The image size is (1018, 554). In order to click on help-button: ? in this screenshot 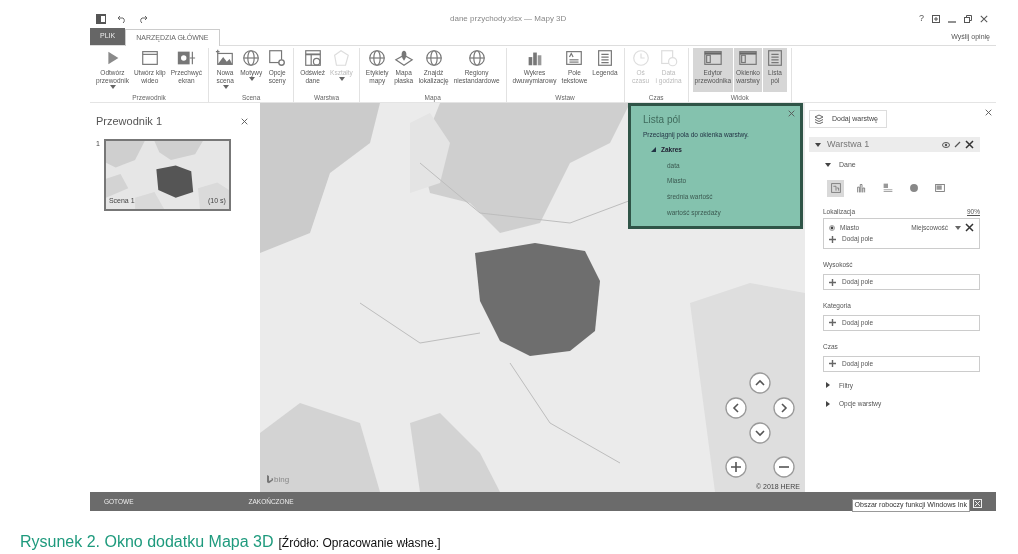, I will do `click(921, 18)`.